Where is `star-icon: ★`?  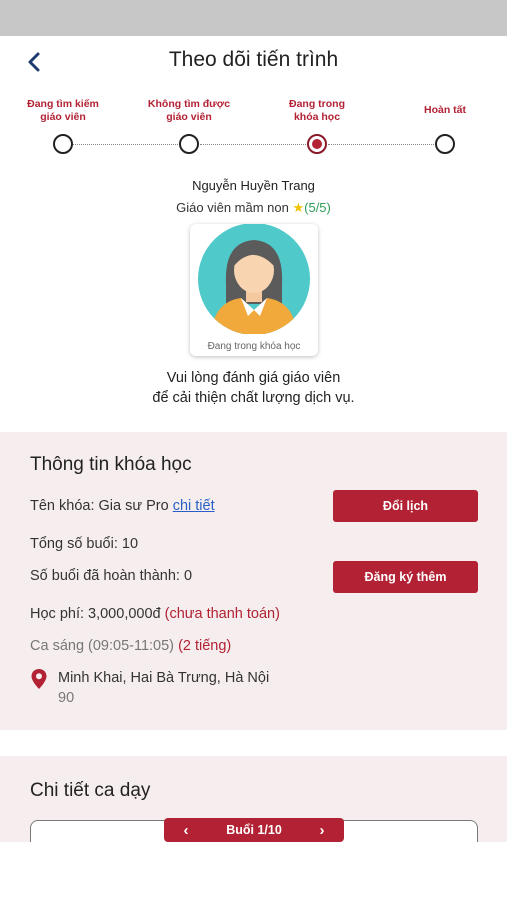 star-icon: ★ is located at coordinates (298, 207).